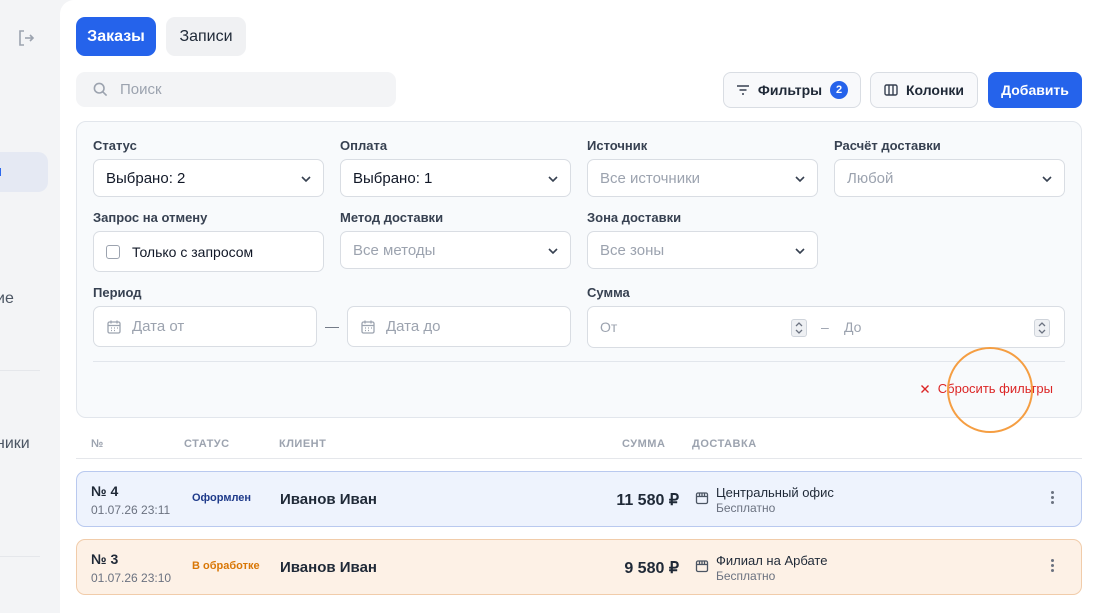 This screenshot has height=613, width=1098. I want to click on filter-icon, so click(742, 90).